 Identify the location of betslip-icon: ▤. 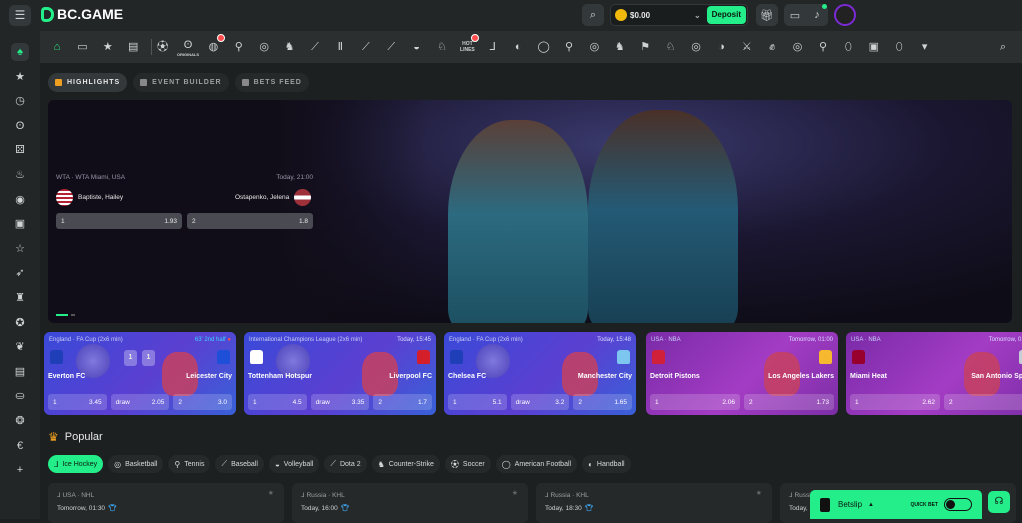
(133, 47).